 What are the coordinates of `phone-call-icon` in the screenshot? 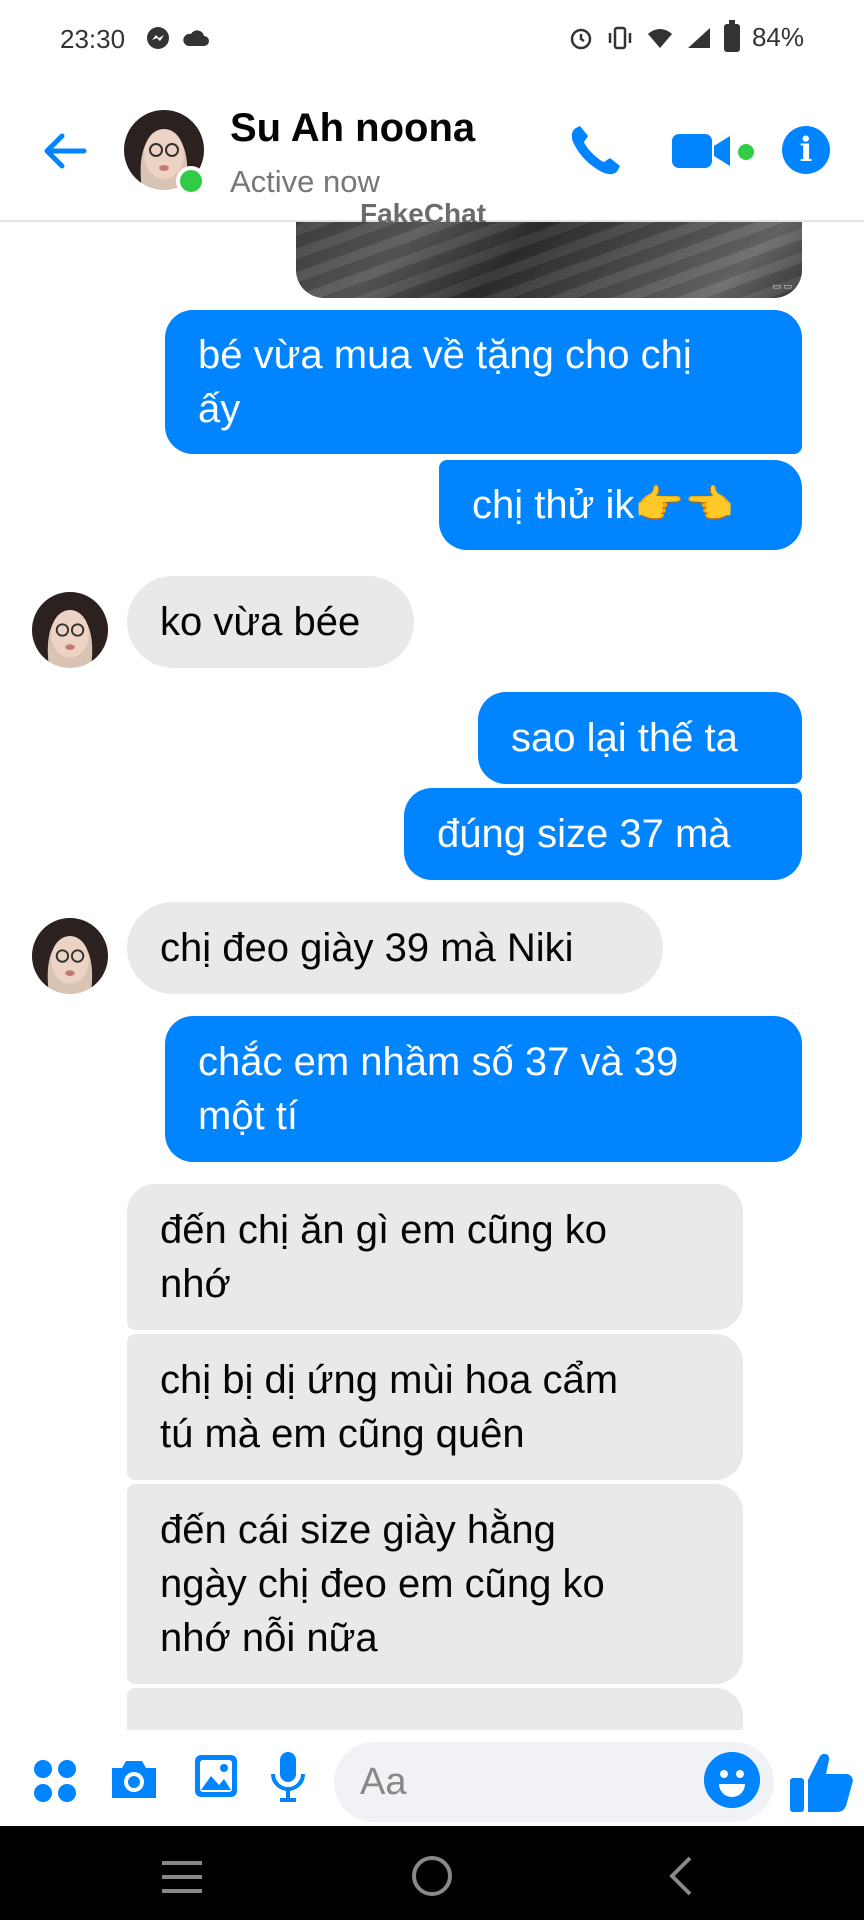 It's located at (595, 151).